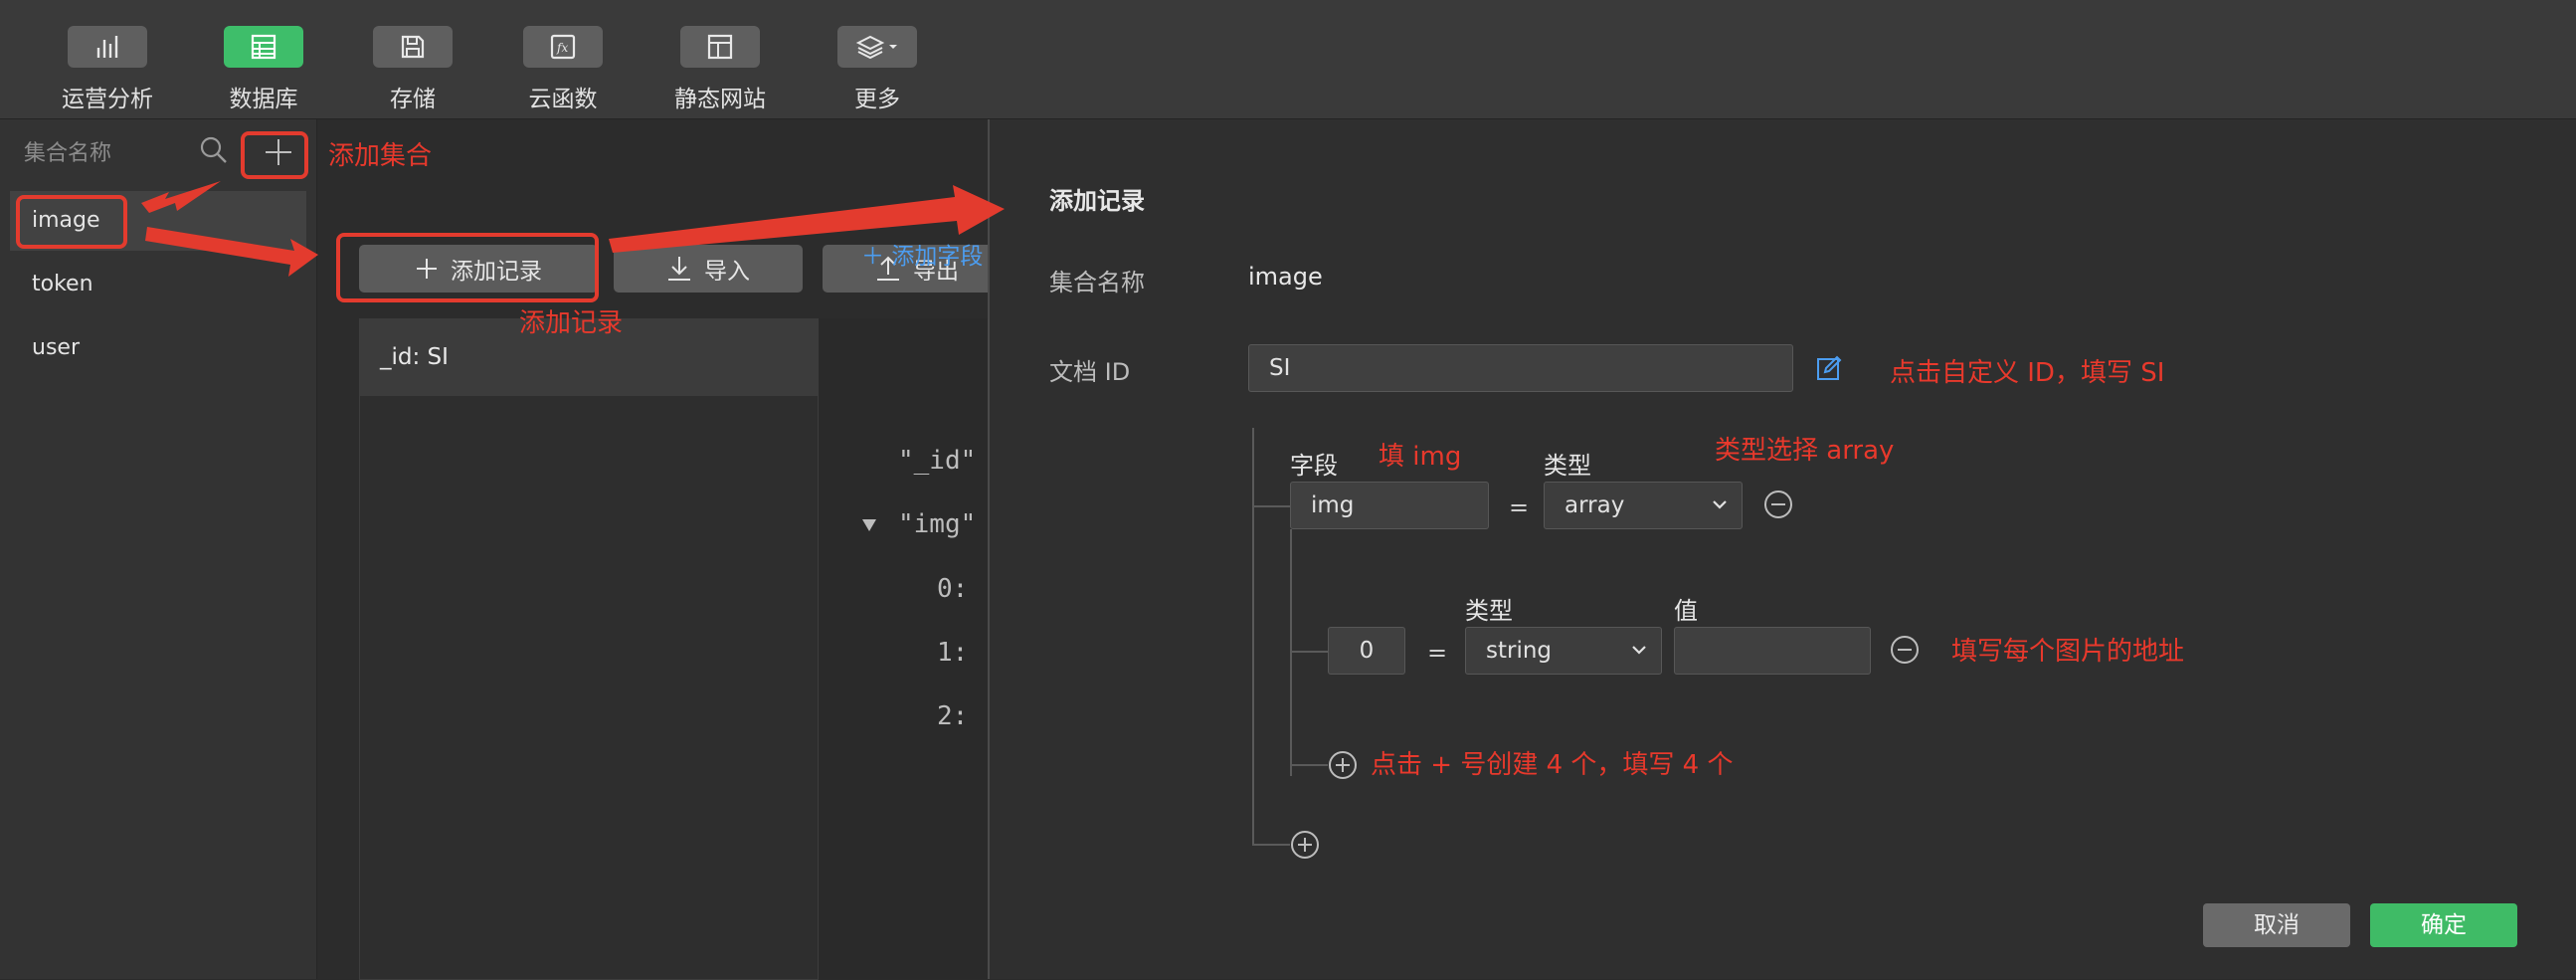 This screenshot has width=2576, height=980. Describe the element at coordinates (1420, 457) in the screenshot. I see `annotation-fill-img: 填 img` at that location.